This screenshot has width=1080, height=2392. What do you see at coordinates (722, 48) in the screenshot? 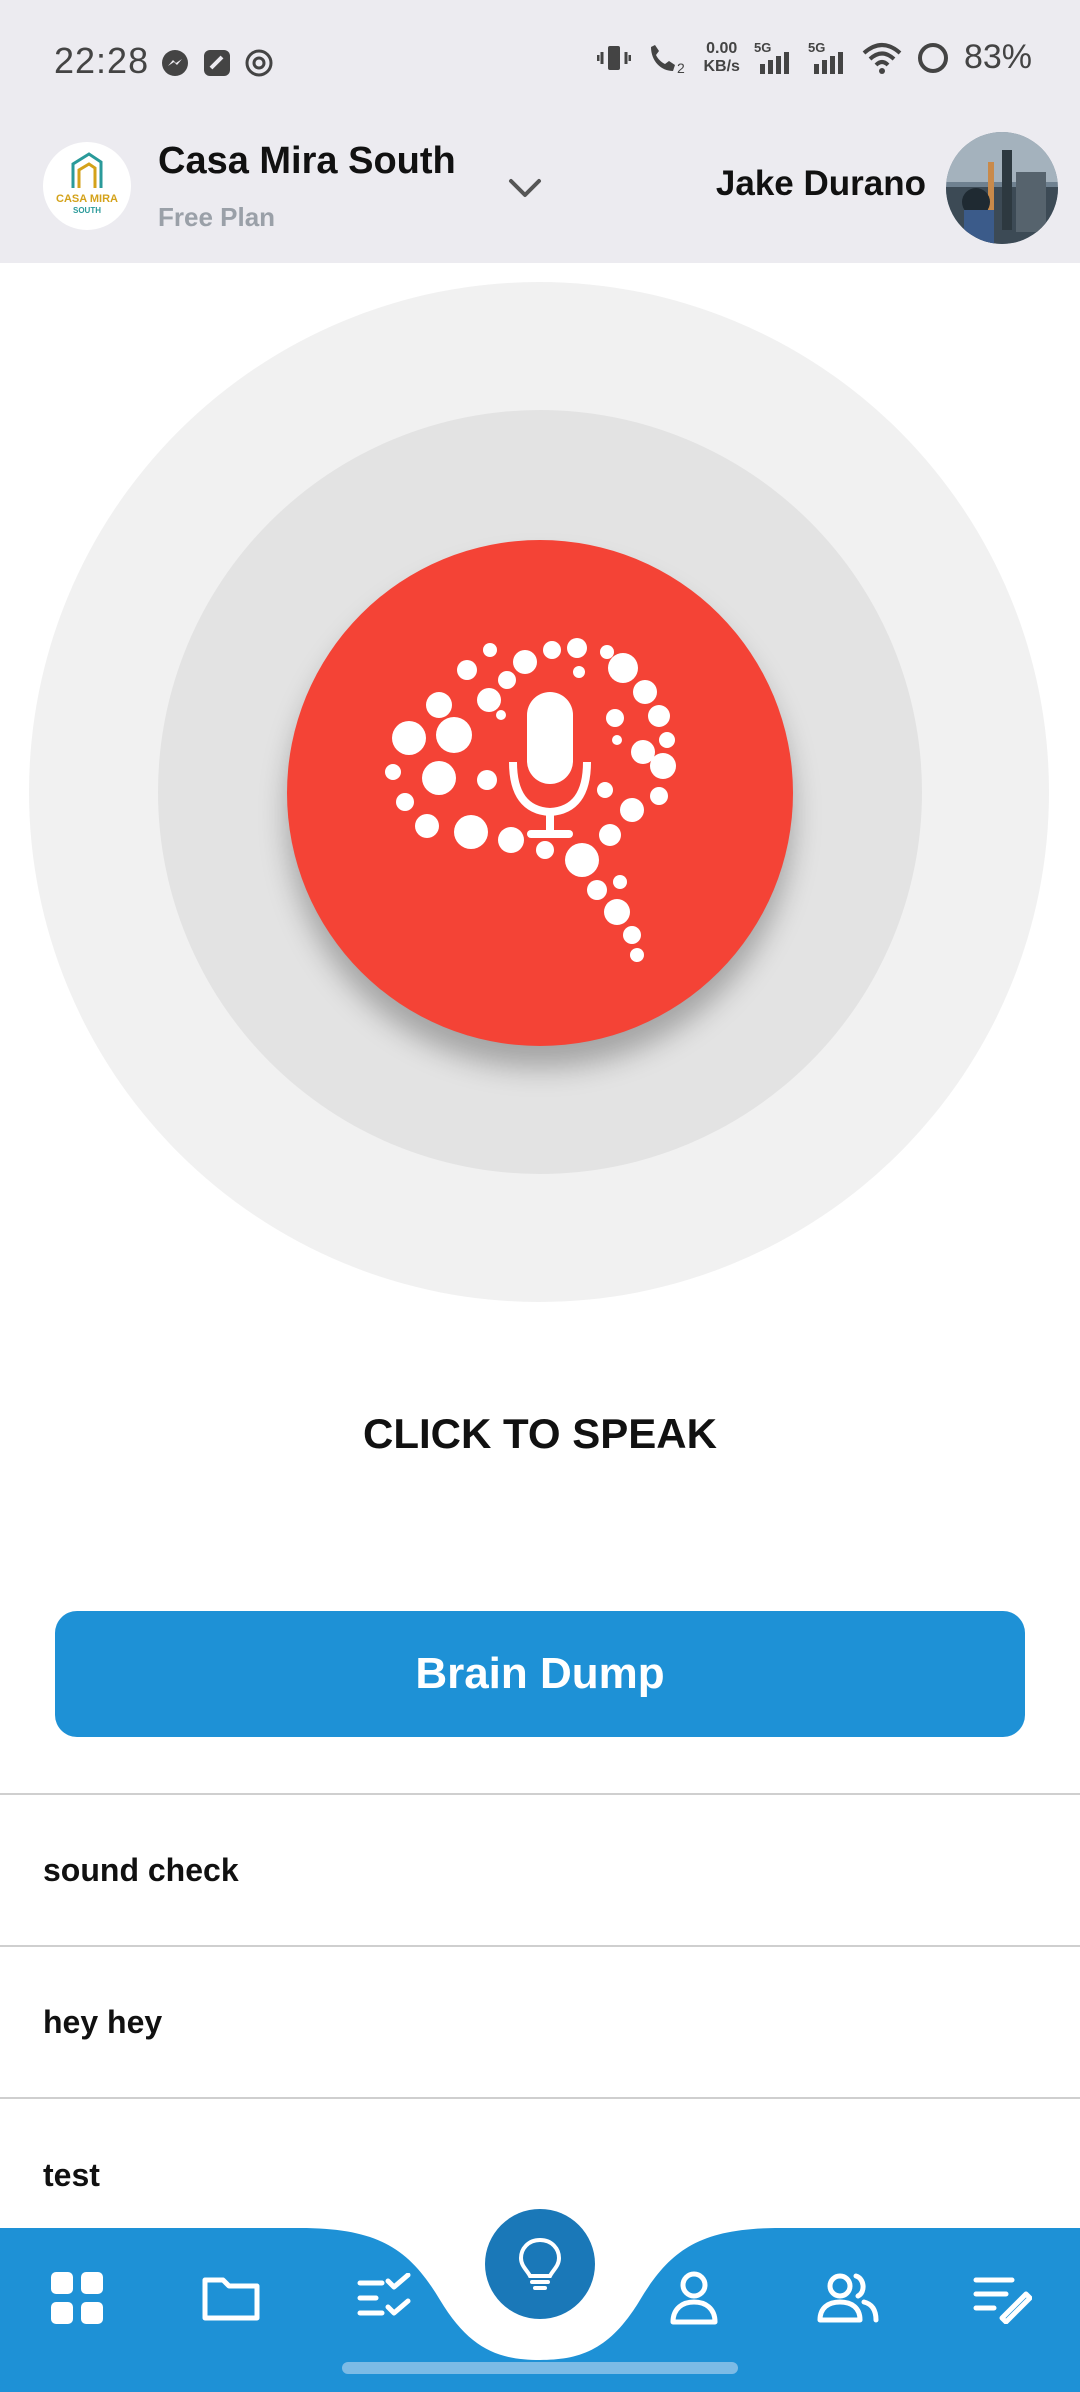
I see `net-speed-value: 0.00` at bounding box center [722, 48].